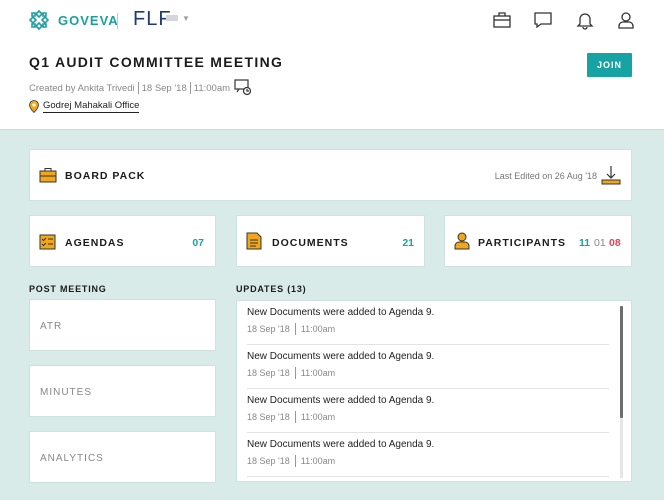 The width and height of the screenshot is (664, 500). Describe the element at coordinates (626, 20) in the screenshot. I see `user-icon` at that location.